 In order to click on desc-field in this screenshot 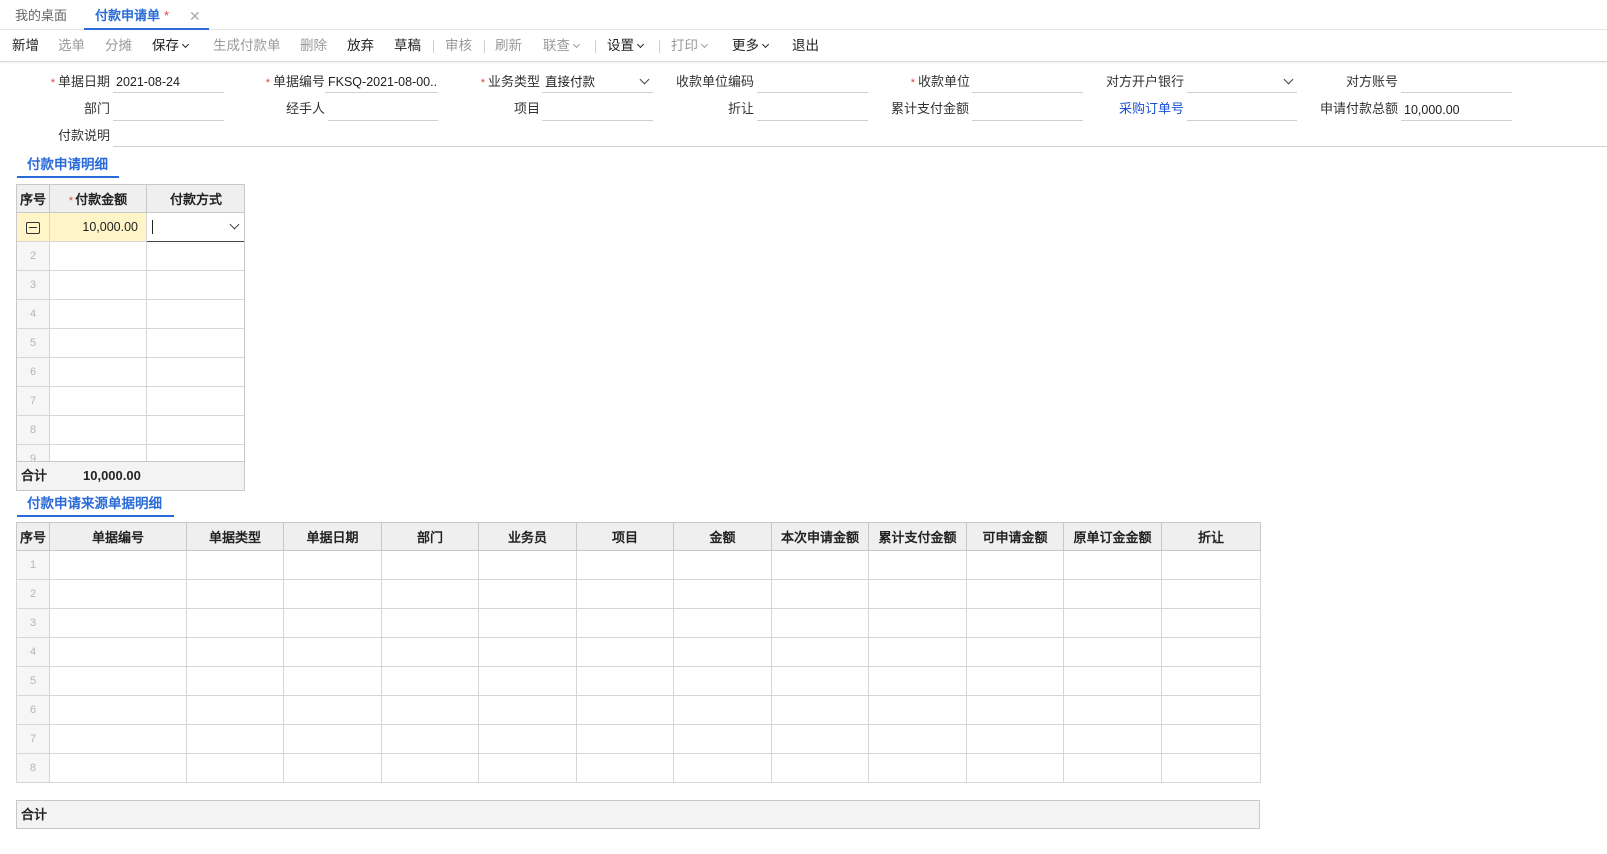, I will do `click(860, 136)`.